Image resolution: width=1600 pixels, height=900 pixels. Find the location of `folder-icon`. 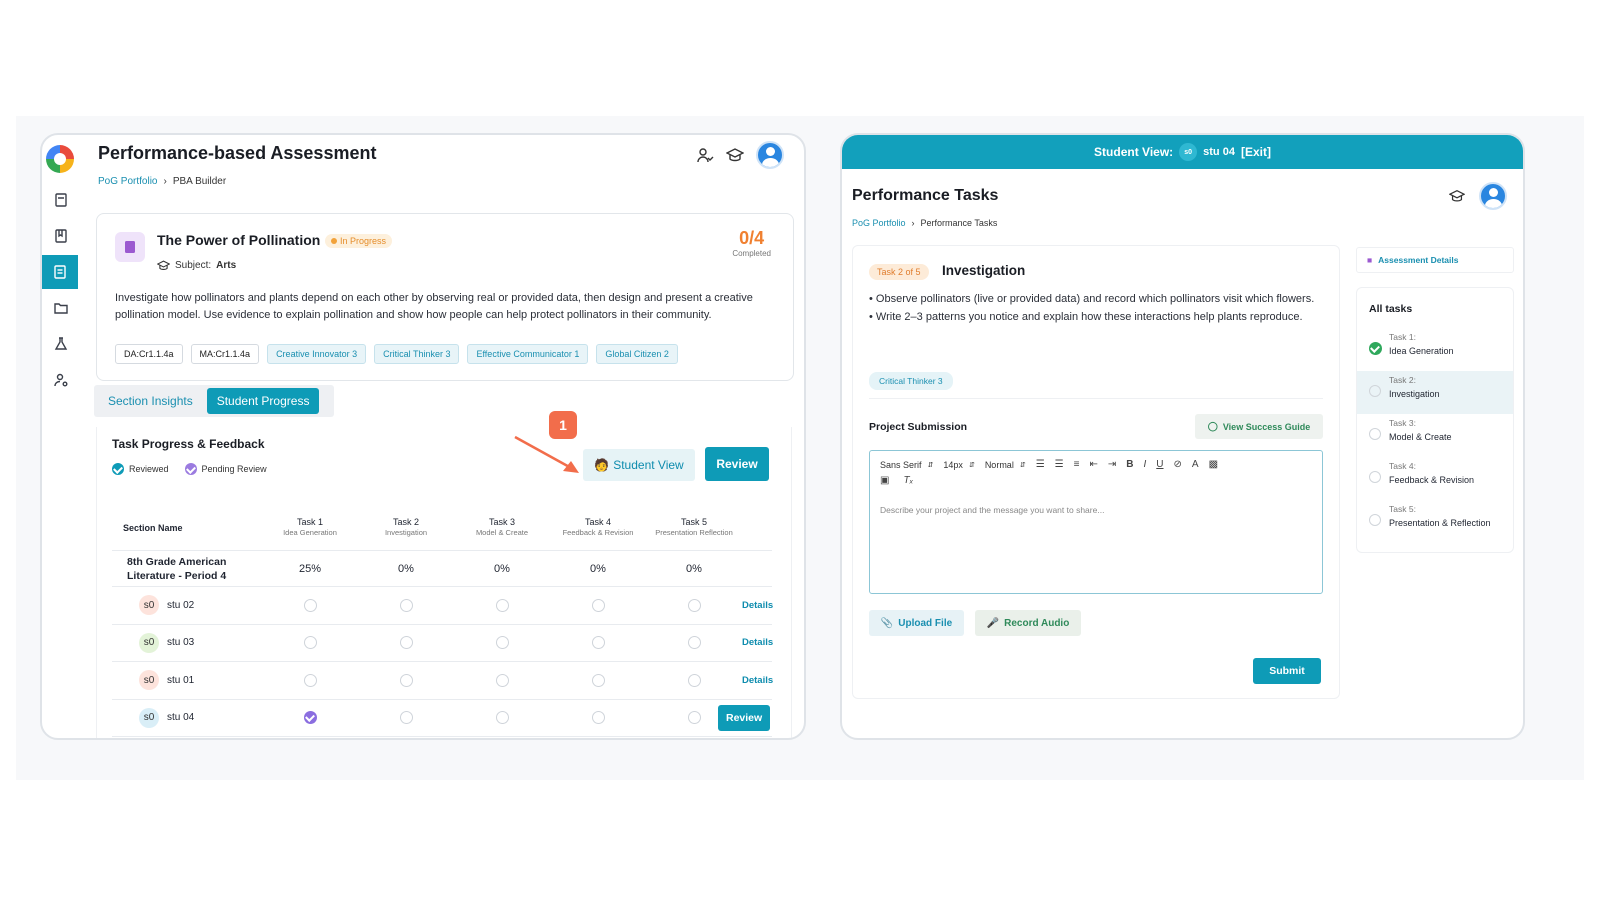

folder-icon is located at coordinates (61, 308).